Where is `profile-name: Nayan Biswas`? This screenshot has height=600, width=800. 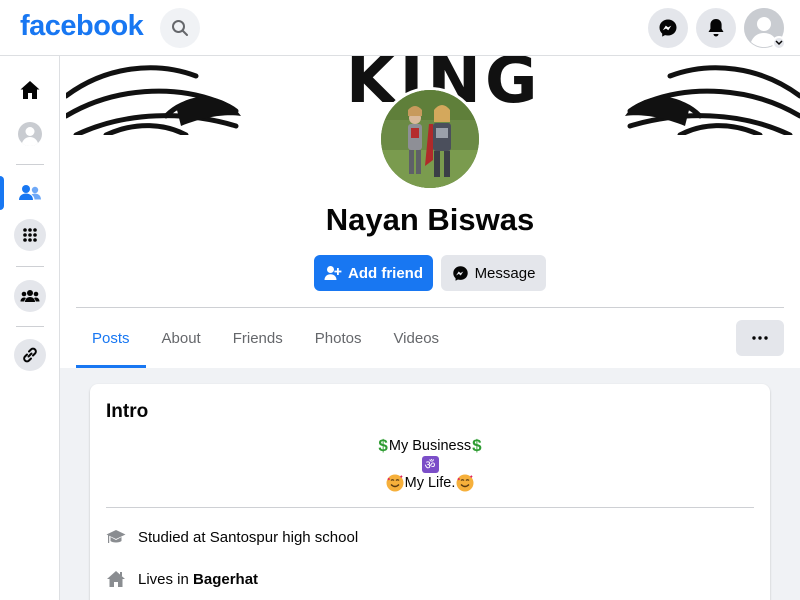
profile-name: Nayan Biswas is located at coordinates (430, 219).